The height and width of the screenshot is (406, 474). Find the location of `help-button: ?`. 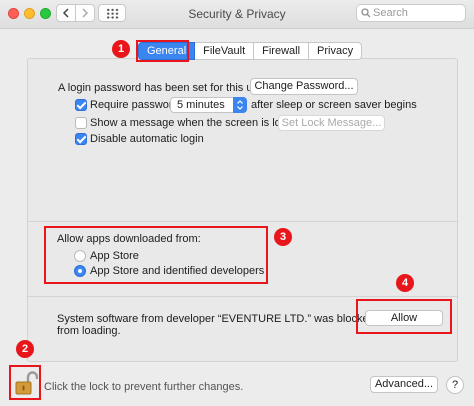

help-button: ? is located at coordinates (455, 385).